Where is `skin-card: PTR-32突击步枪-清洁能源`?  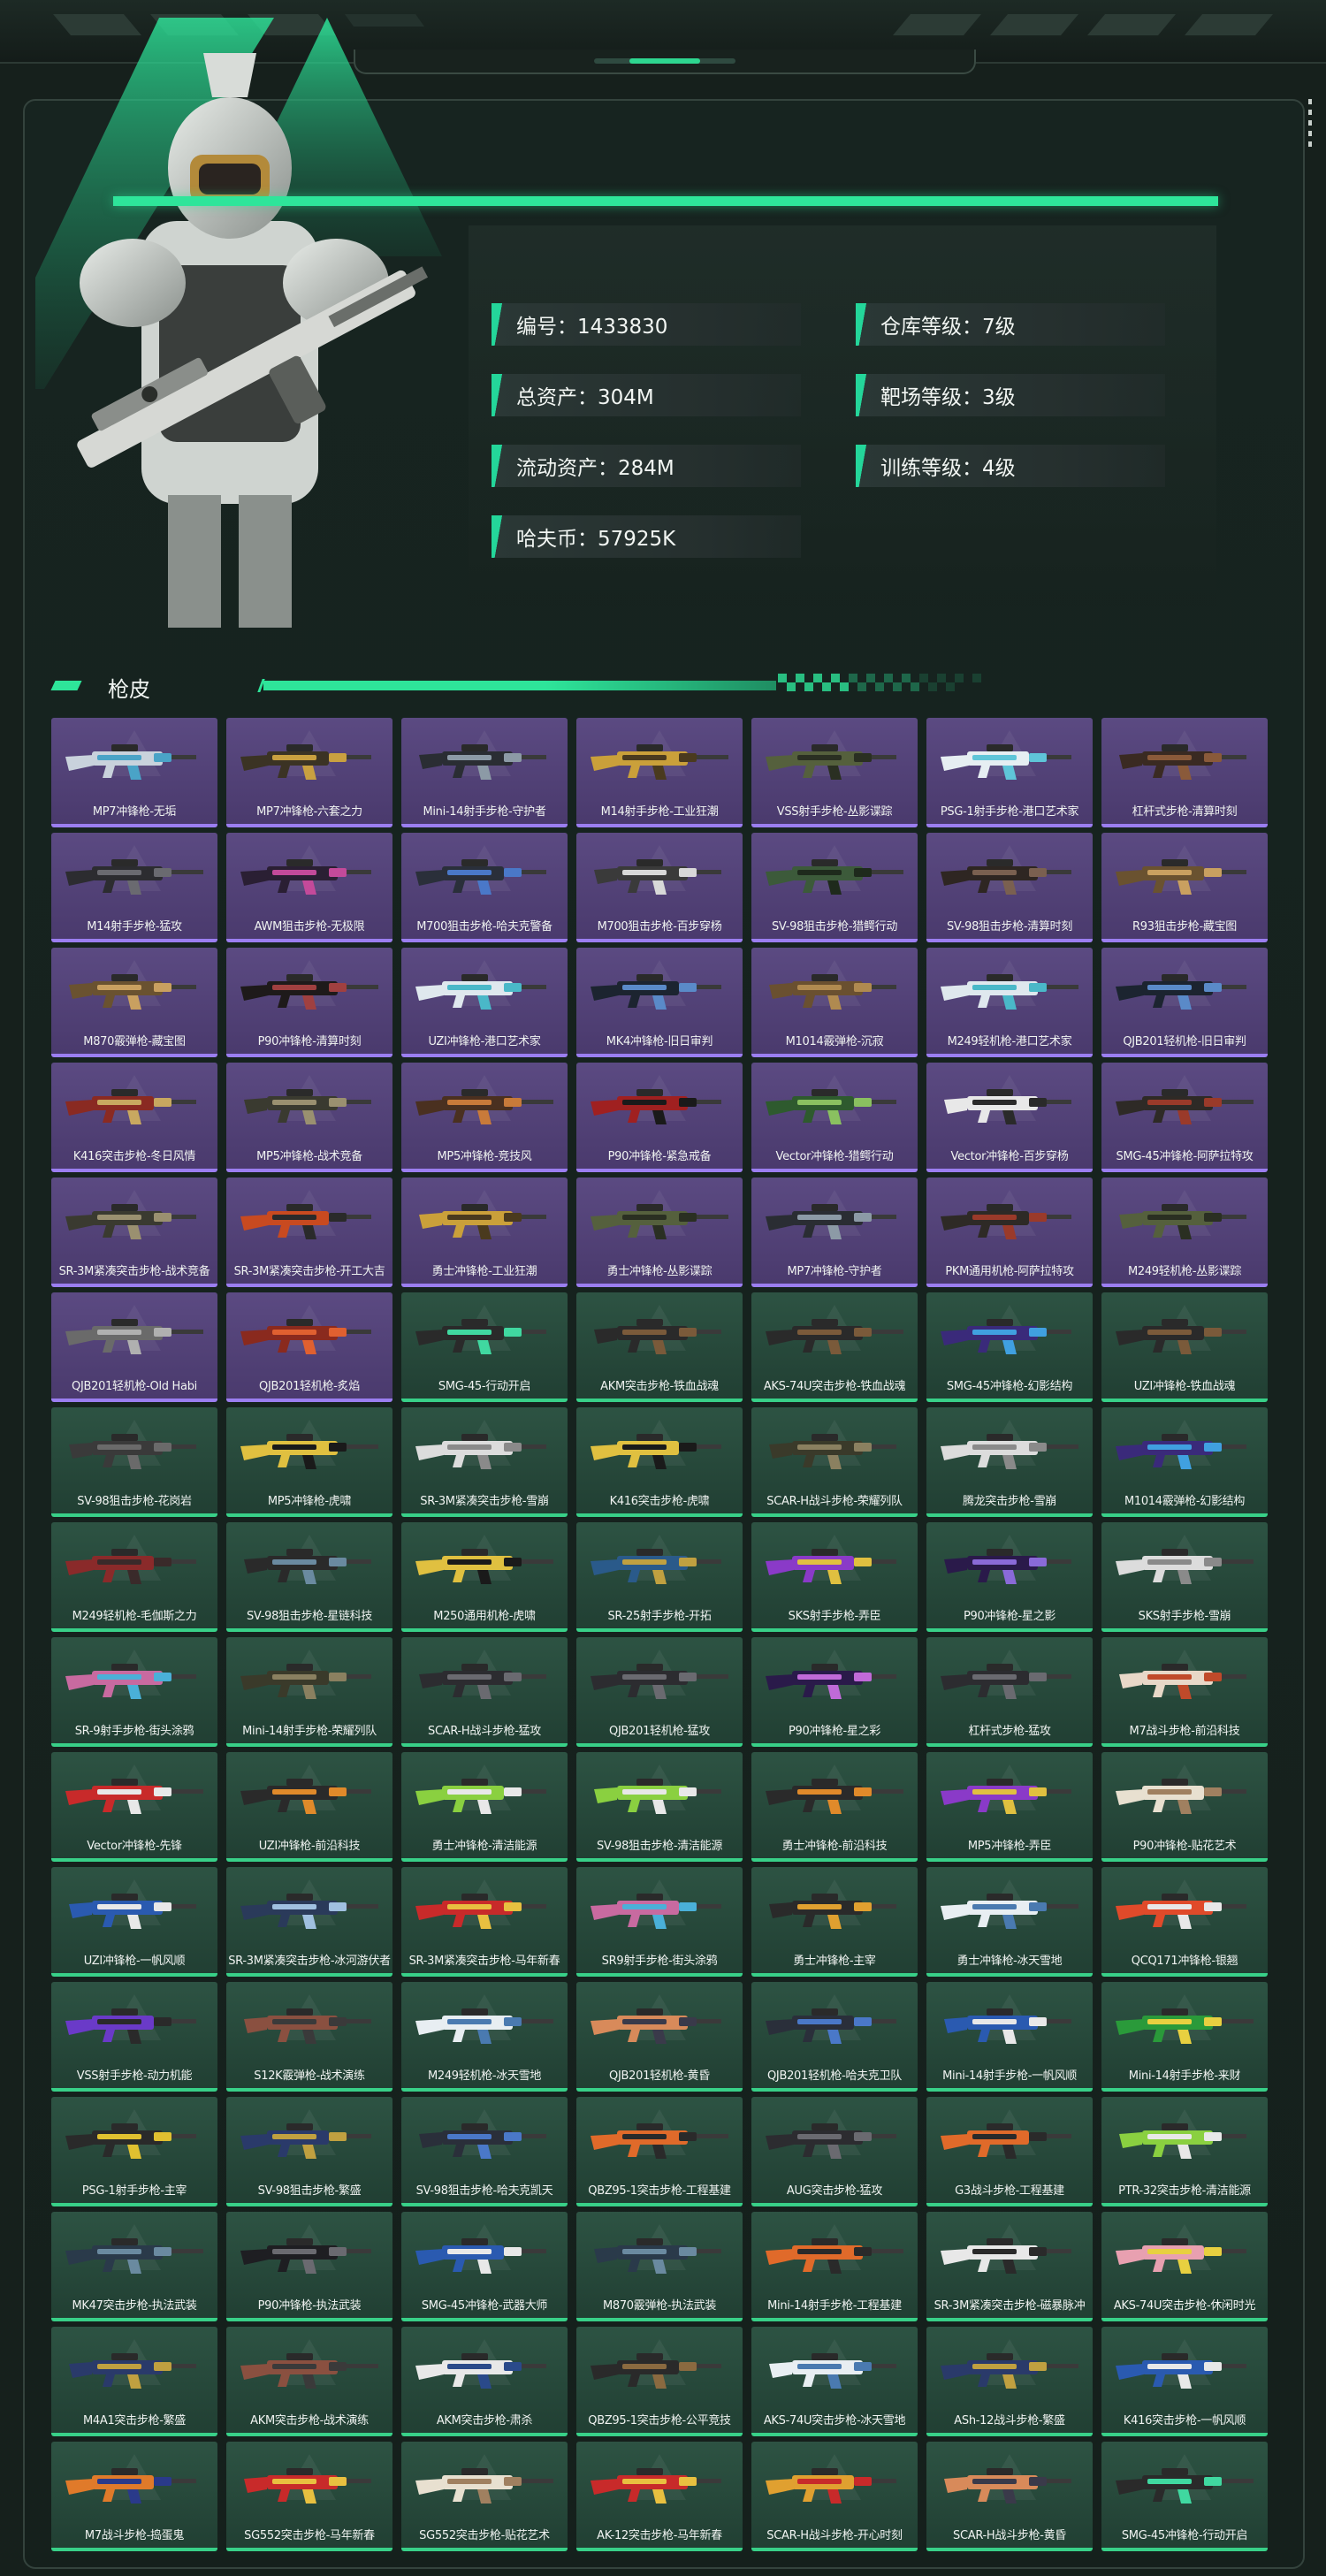 skin-card: PTR-32突击步枪-清洁能源 is located at coordinates (1184, 2151).